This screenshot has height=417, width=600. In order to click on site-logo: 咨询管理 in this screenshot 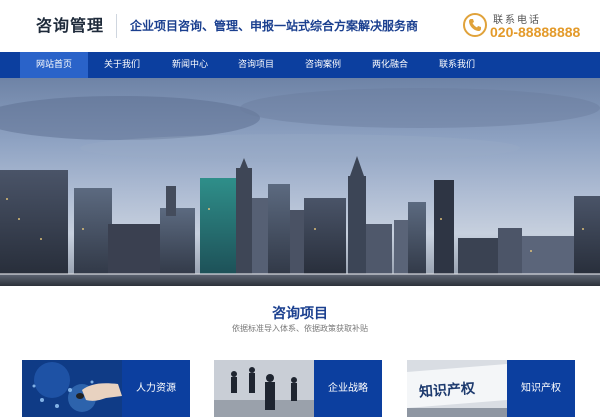, I will do `click(70, 24)`.